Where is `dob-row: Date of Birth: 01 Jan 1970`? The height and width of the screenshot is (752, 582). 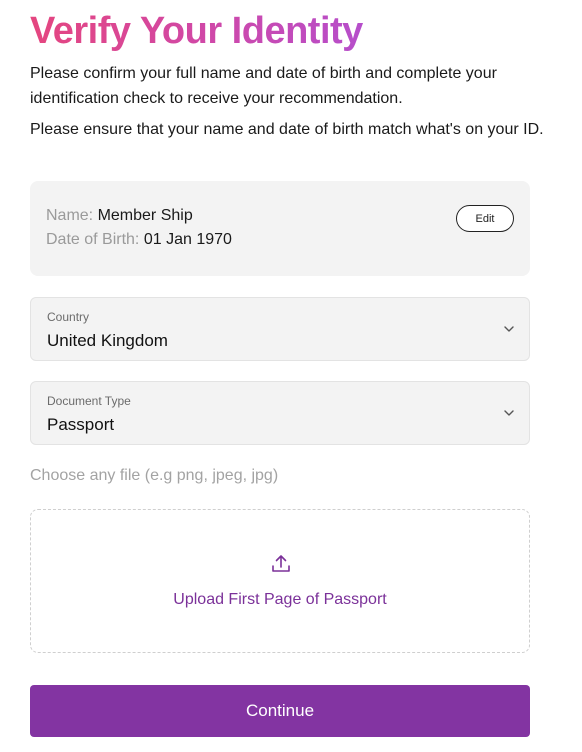
dob-row: Date of Birth: 01 Jan 1970 is located at coordinates (139, 240).